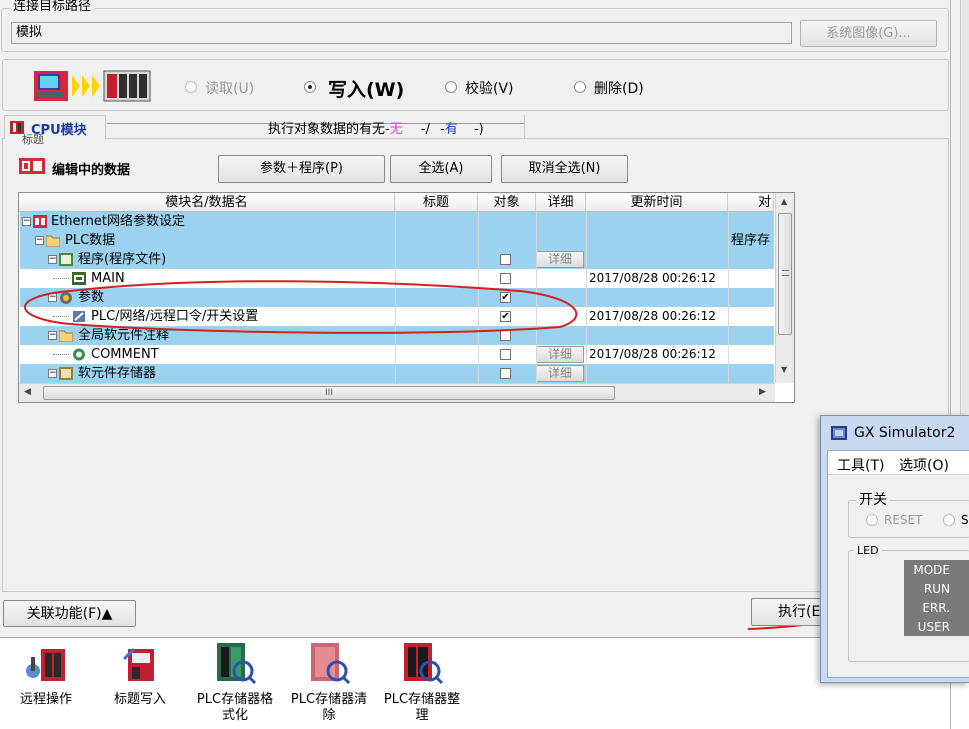 The width and height of the screenshot is (969, 729). I want to click on led-mode: MODE, so click(931, 570).